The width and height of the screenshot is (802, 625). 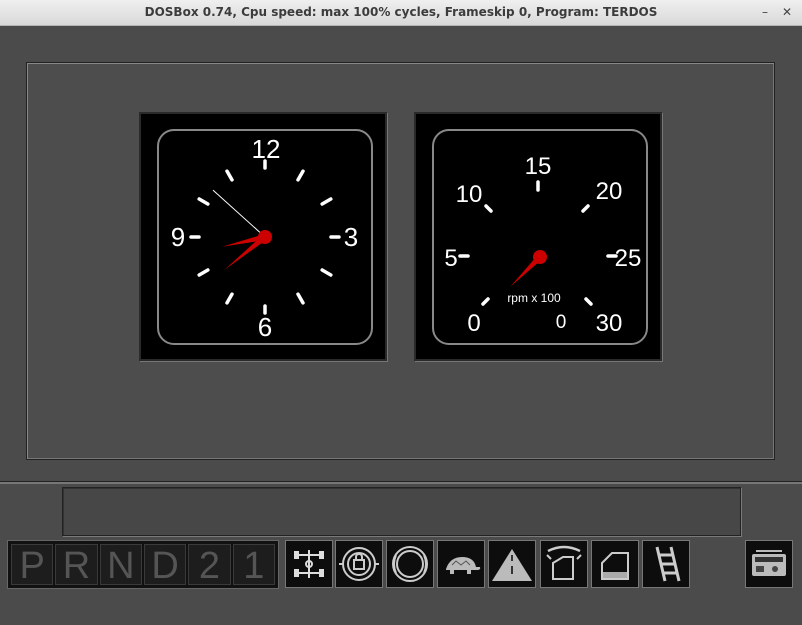 What do you see at coordinates (401, 482) in the screenshot?
I see `panel-divider` at bounding box center [401, 482].